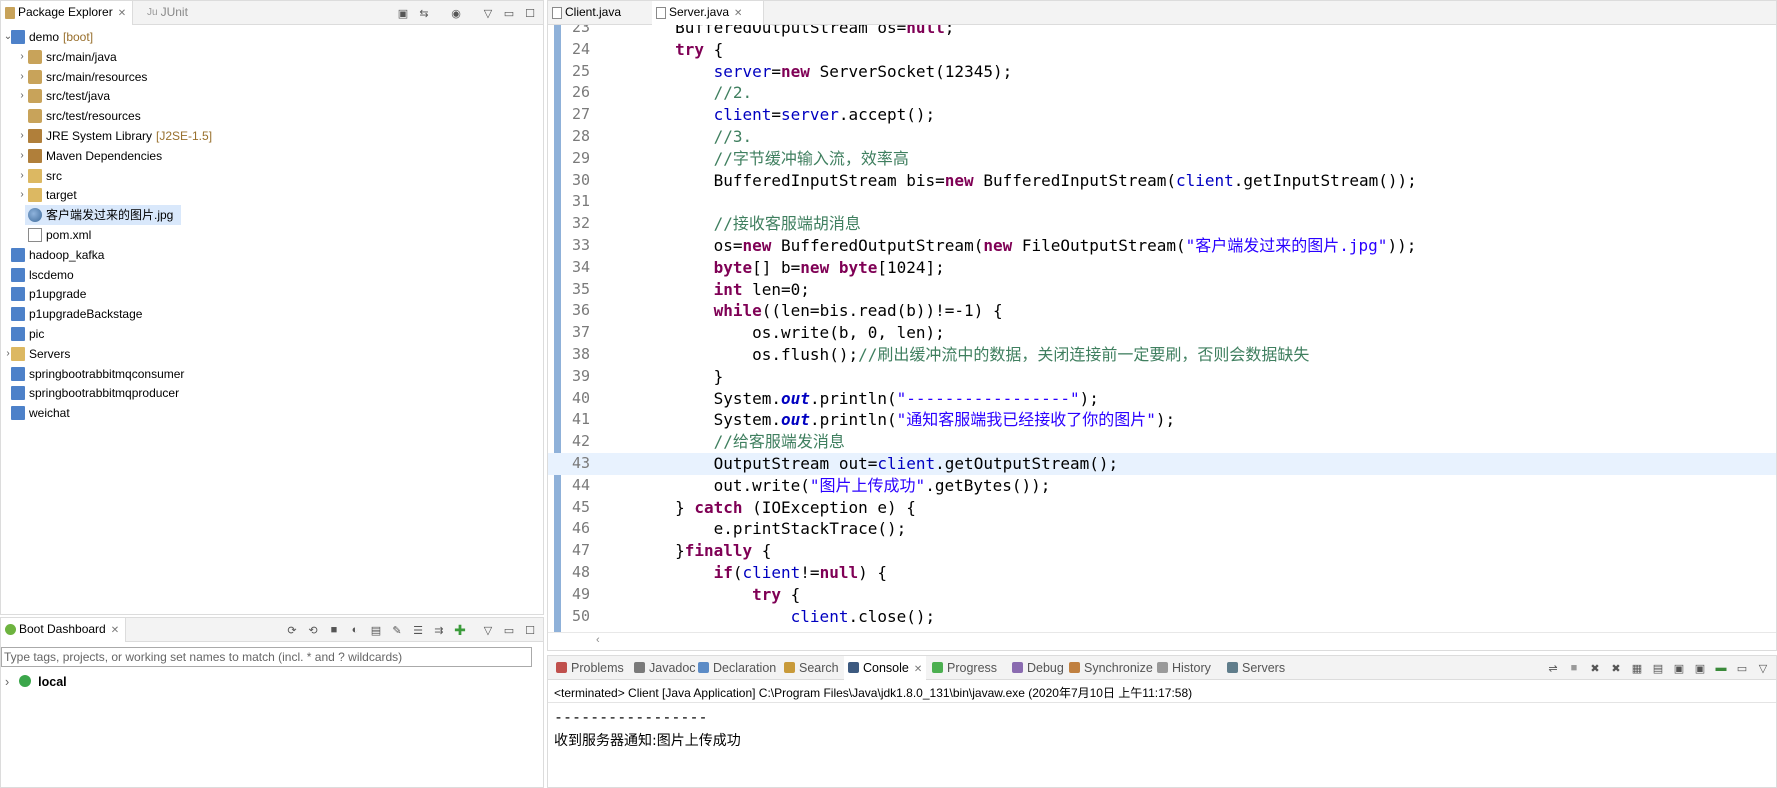  What do you see at coordinates (355, 630) in the screenshot?
I see `open-browser-icon: ◐` at bounding box center [355, 630].